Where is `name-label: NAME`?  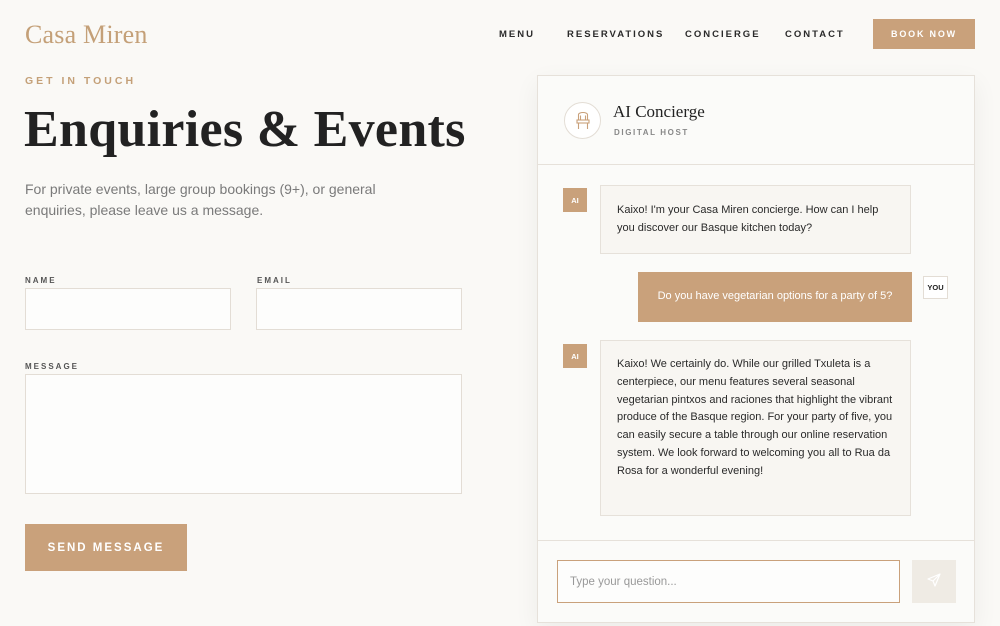 name-label: NAME is located at coordinates (41, 280).